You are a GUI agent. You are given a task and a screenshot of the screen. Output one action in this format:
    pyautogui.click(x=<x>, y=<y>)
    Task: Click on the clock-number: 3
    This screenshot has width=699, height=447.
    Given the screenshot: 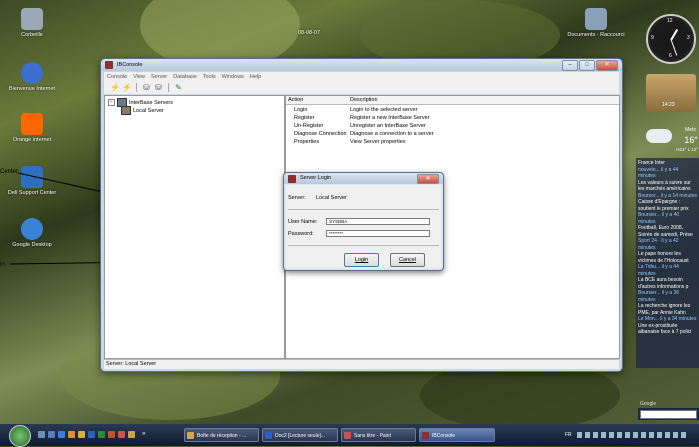 What is the action you would take?
    pyautogui.click(x=688, y=38)
    